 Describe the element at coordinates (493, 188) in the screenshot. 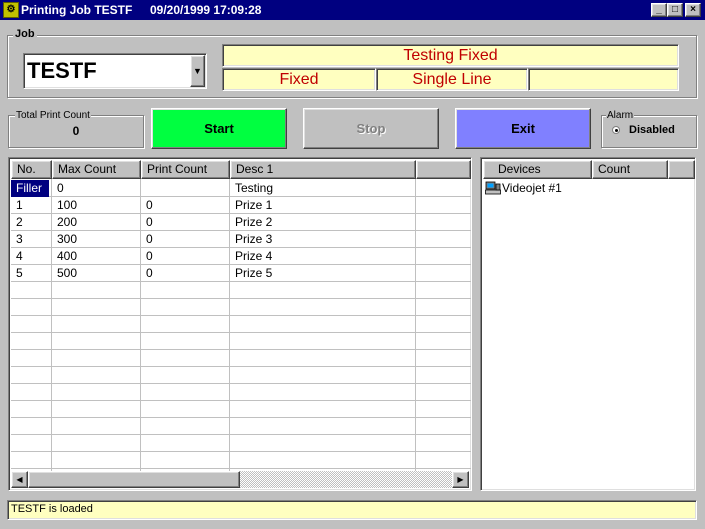

I see `printer-device-icon` at that location.